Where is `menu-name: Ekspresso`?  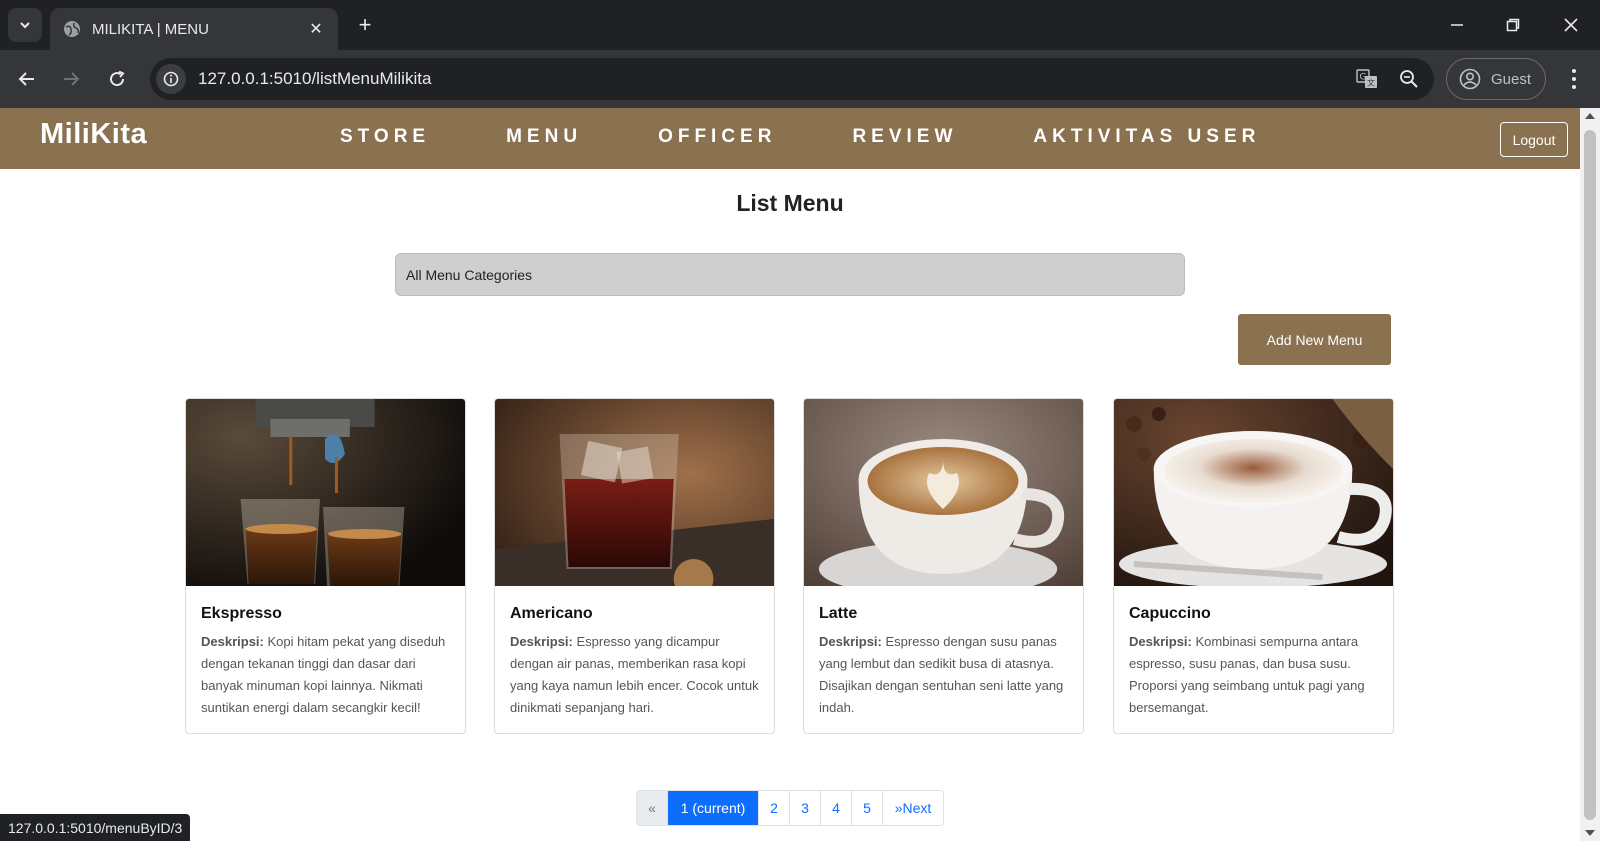
menu-name: Ekspresso is located at coordinates (241, 613).